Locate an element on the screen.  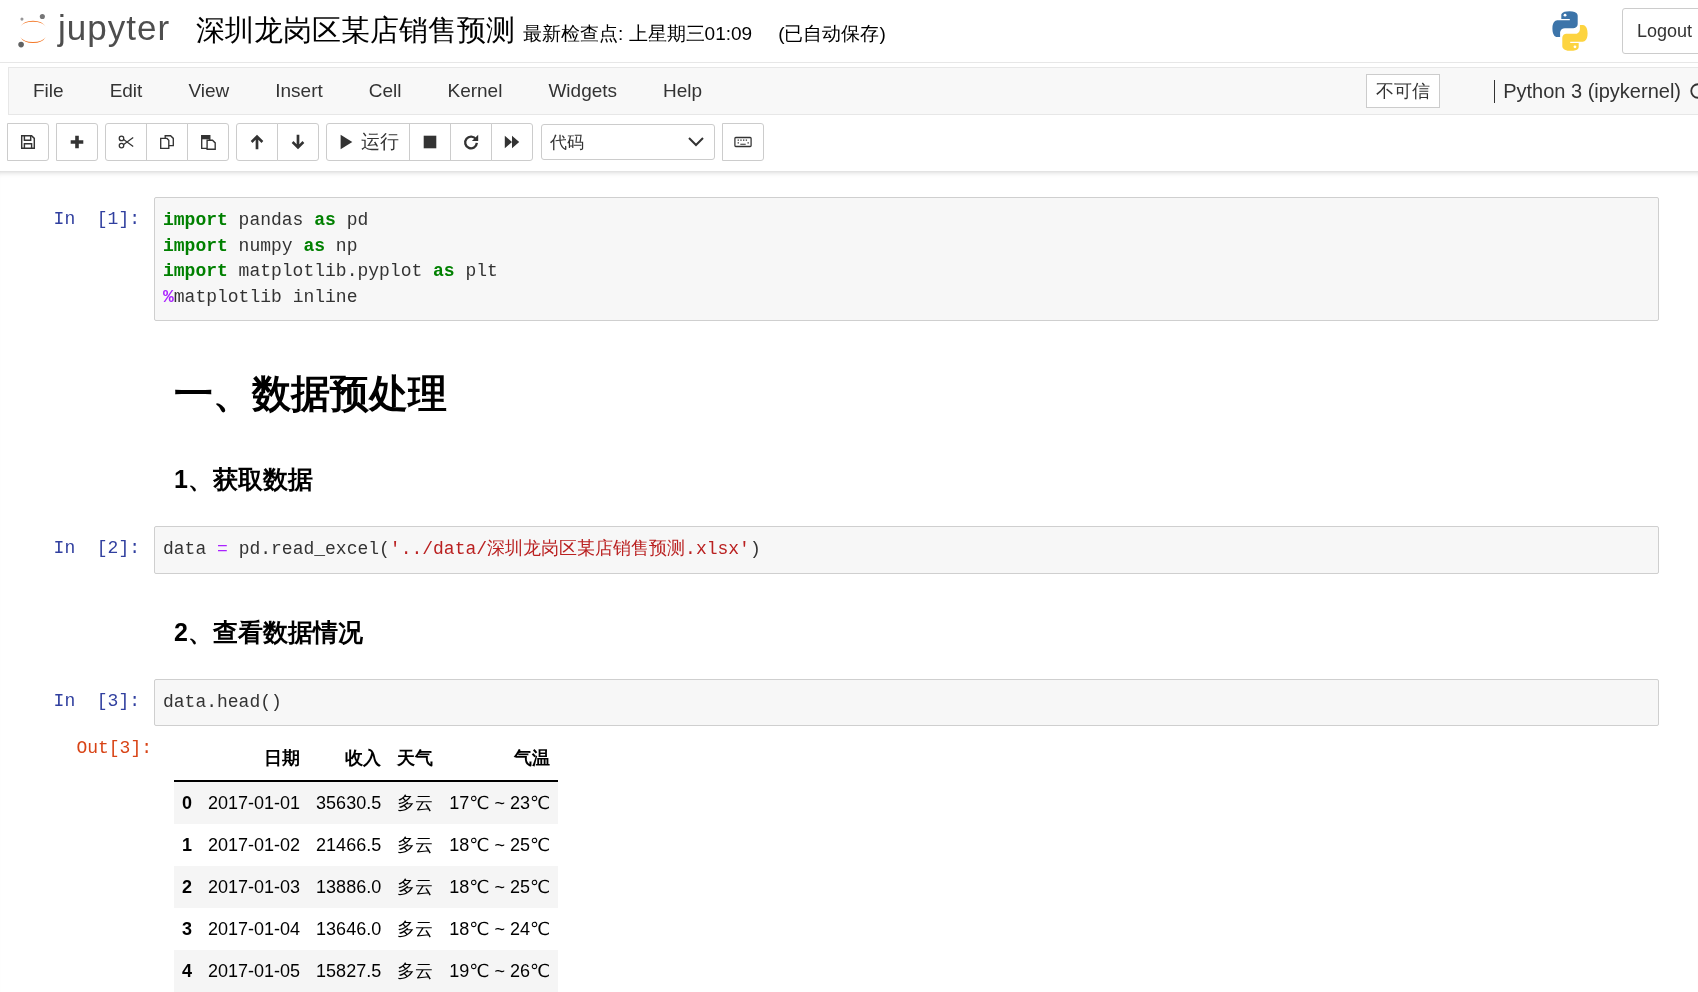
down-arrow-icon is located at coordinates (298, 142).